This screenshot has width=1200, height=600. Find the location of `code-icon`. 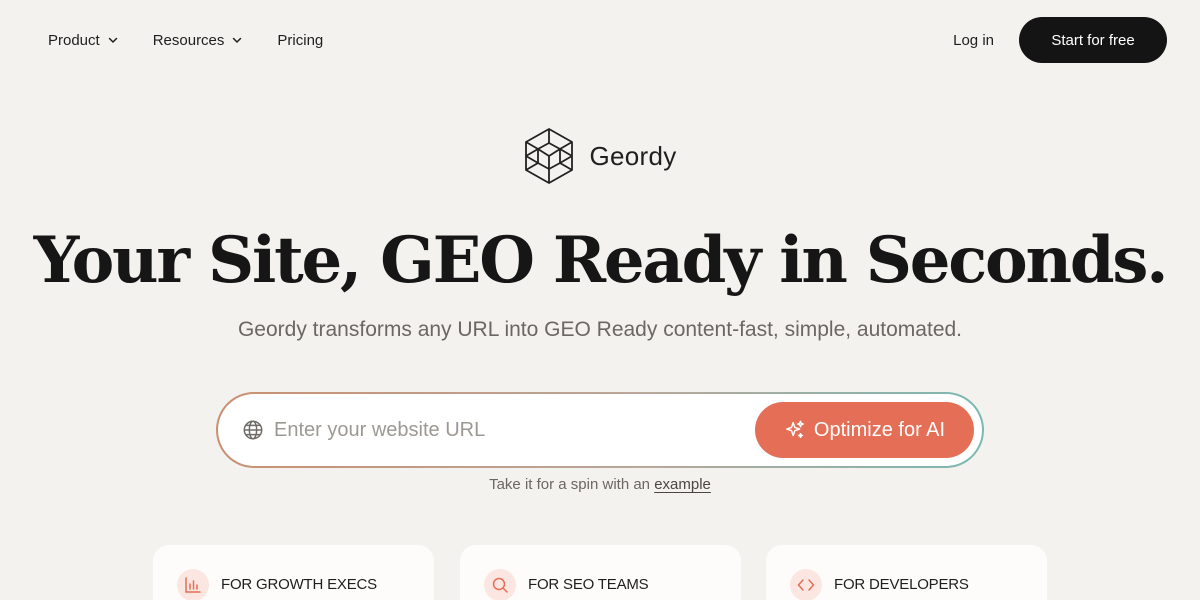

code-icon is located at coordinates (806, 585).